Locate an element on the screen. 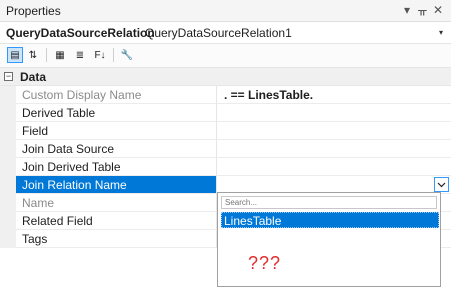 Image resolution: width=451 pixels, height=287 pixels. property-name: Join Data Source is located at coordinates (116, 149).